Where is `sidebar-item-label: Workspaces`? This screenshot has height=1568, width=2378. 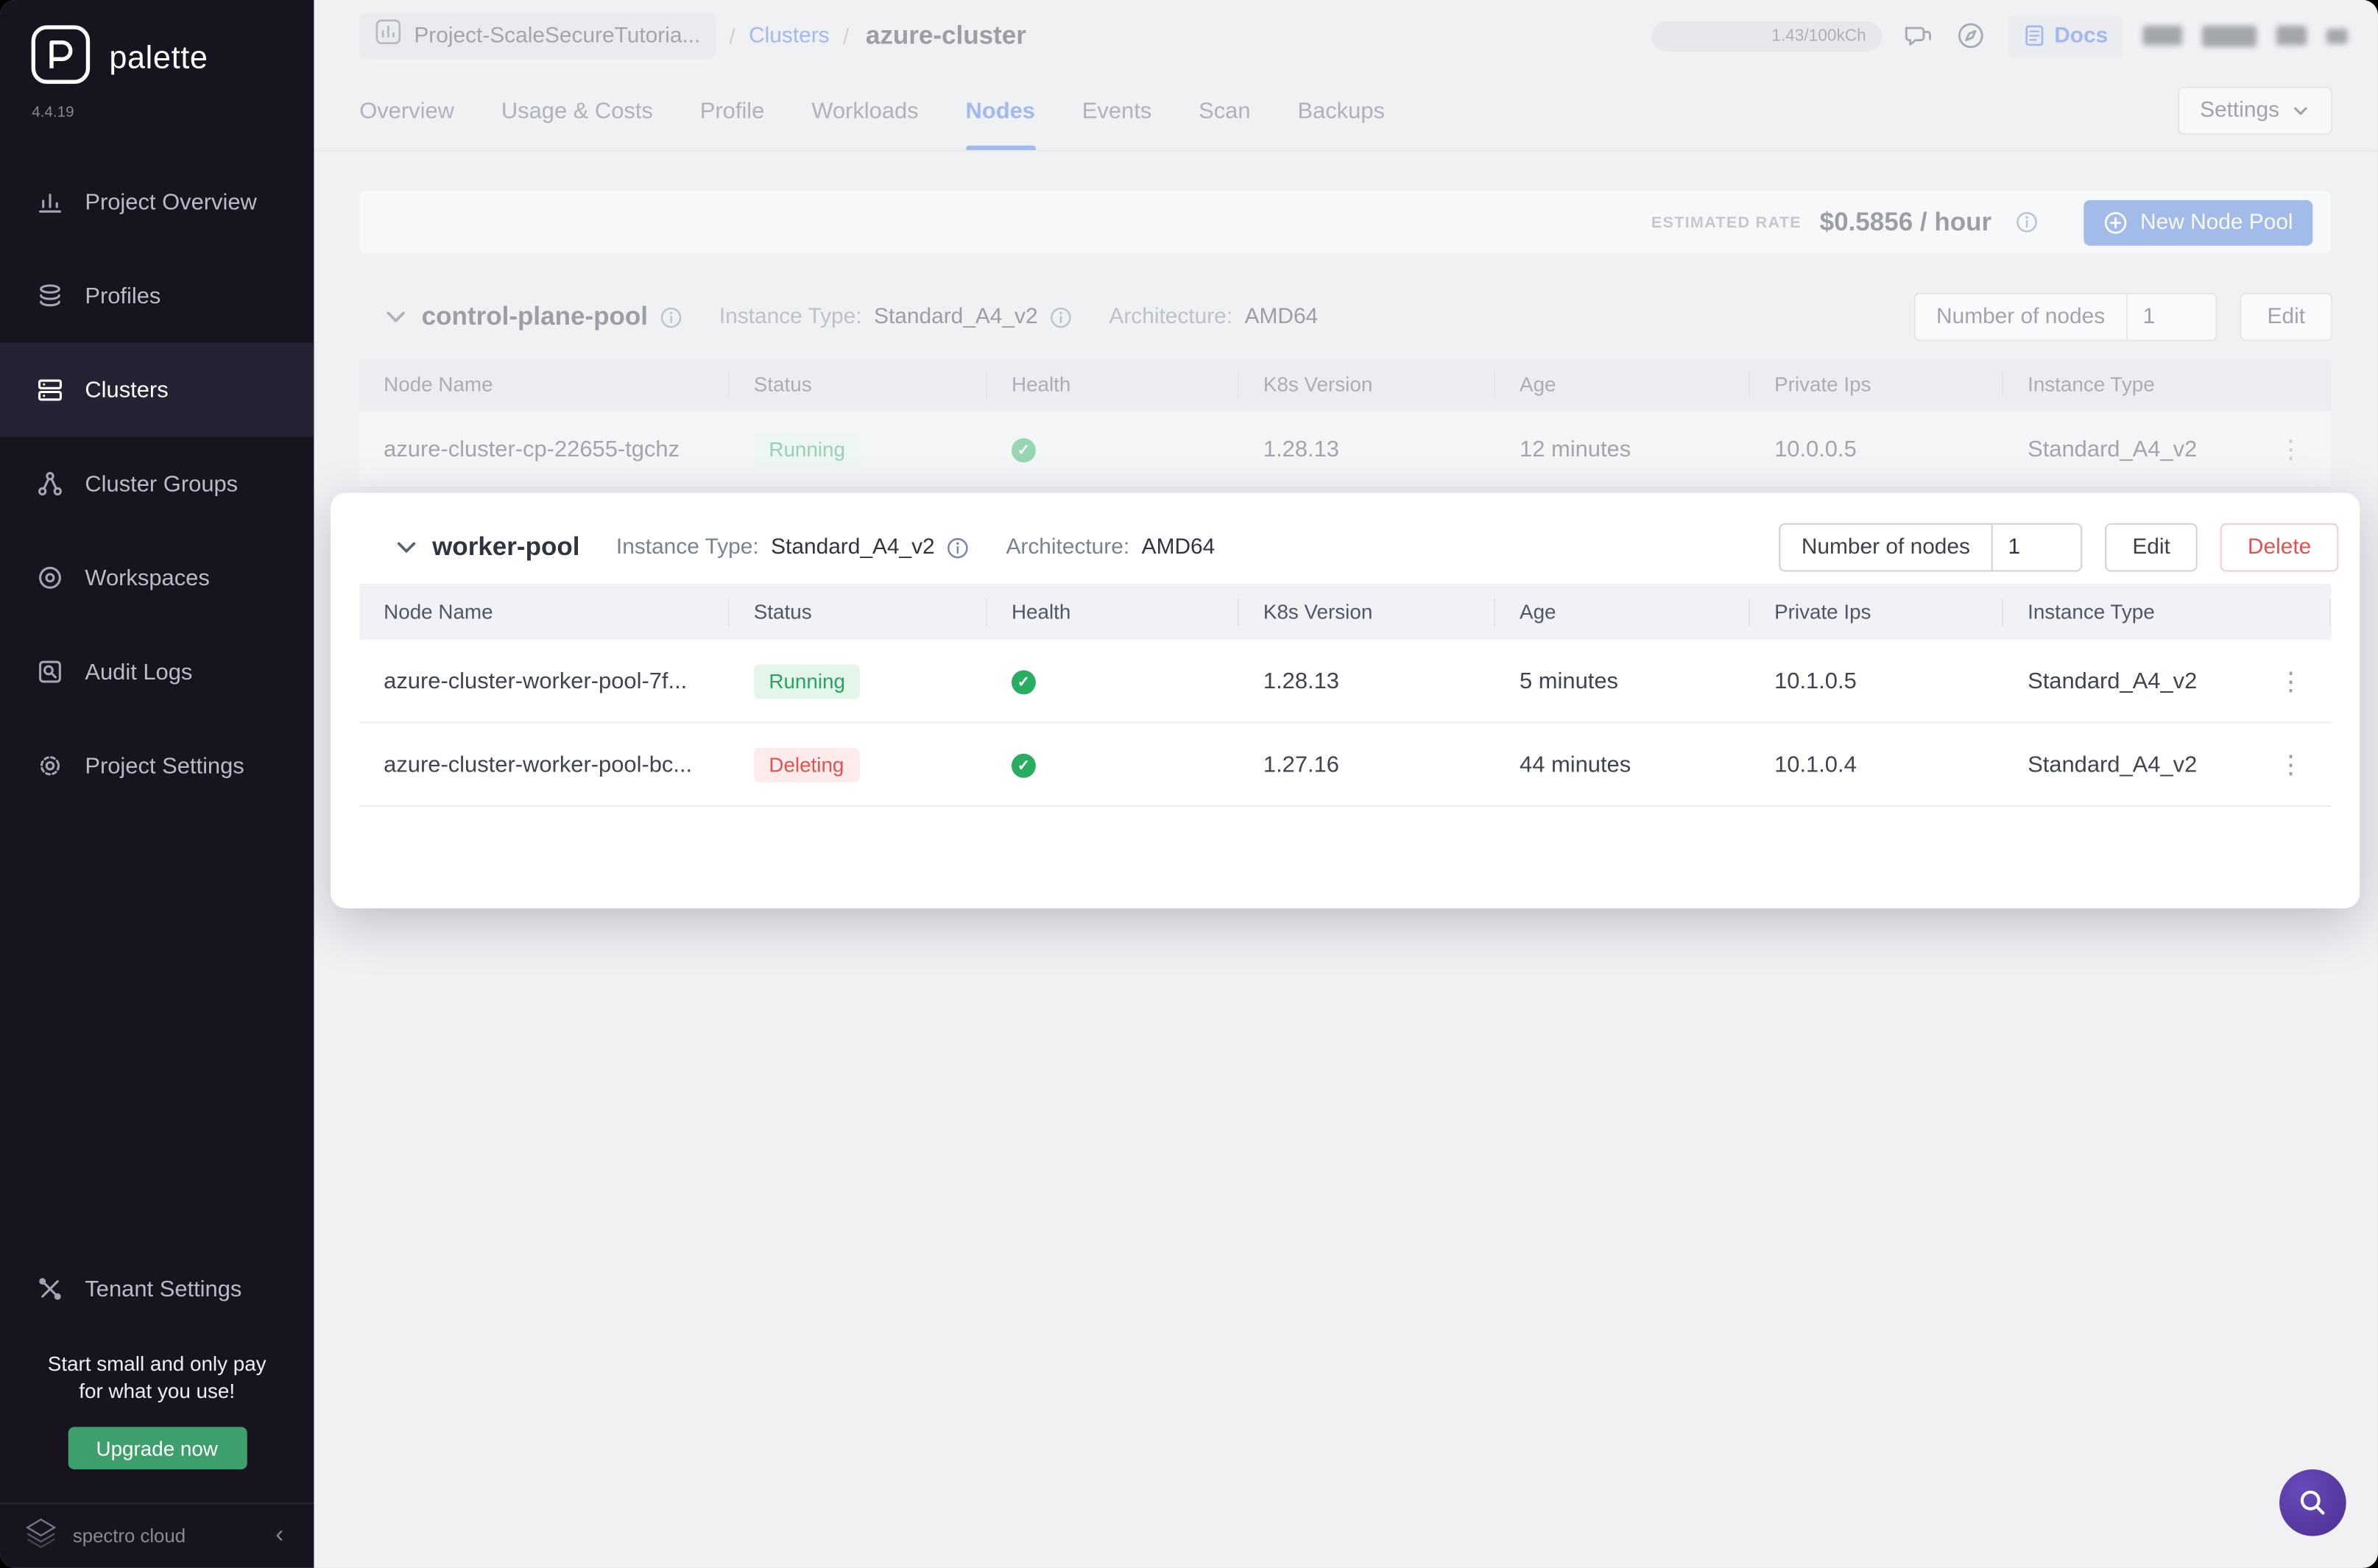 sidebar-item-label: Workspaces is located at coordinates (147, 578).